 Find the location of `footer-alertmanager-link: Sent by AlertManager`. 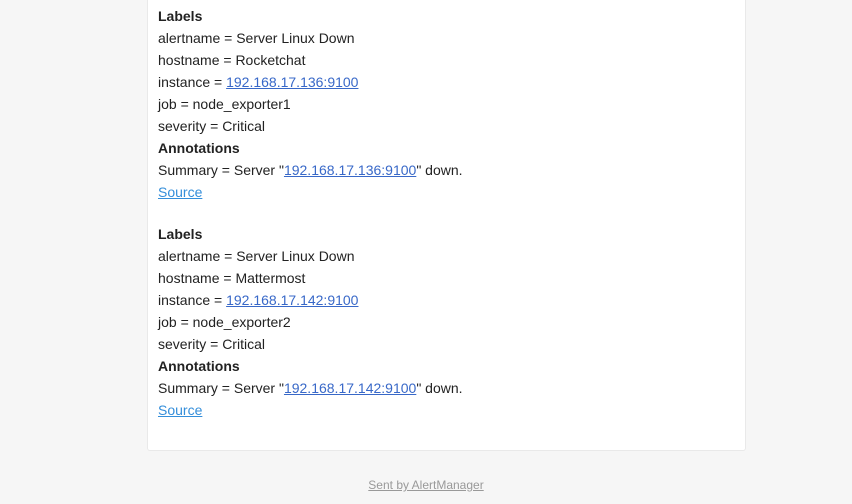

footer-alertmanager-link: Sent by AlertManager is located at coordinates (425, 485).